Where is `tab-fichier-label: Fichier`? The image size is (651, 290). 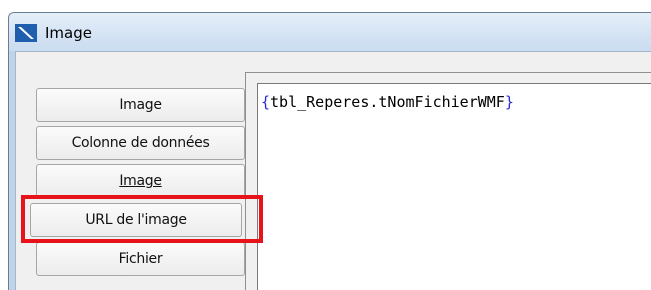
tab-fichier-label: Fichier is located at coordinates (140, 259).